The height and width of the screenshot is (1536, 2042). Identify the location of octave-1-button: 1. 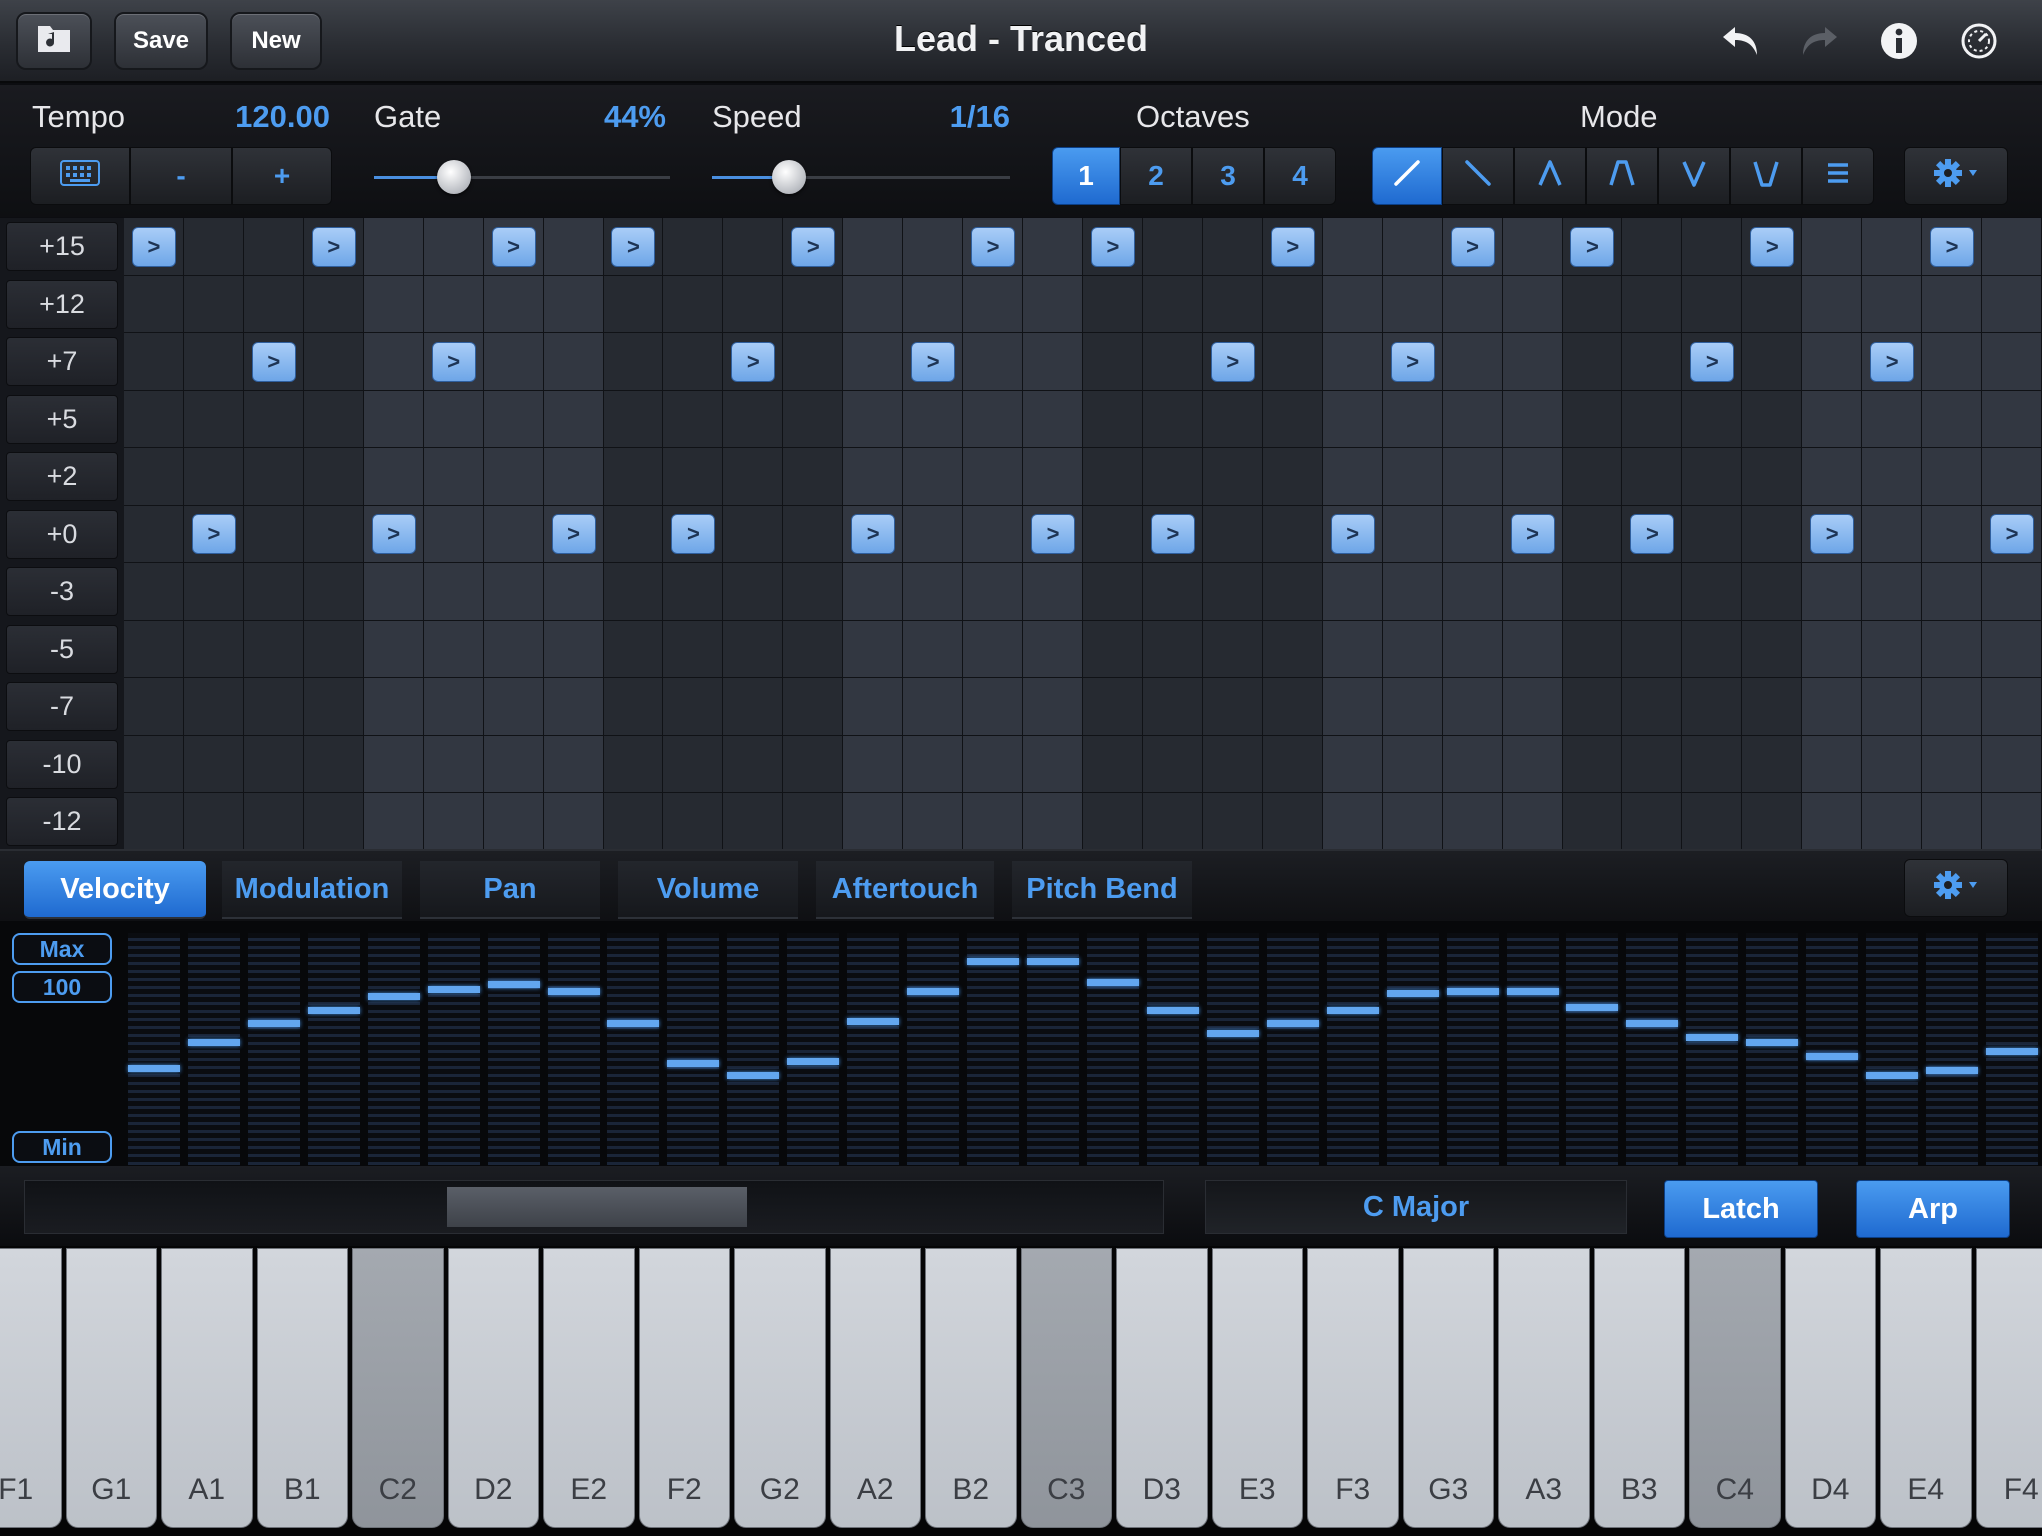
(1086, 176).